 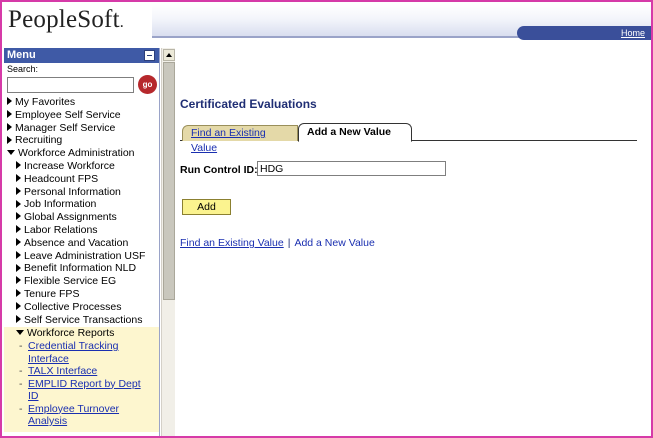 I want to click on scrollbar-thumb, so click(x=169, y=181).